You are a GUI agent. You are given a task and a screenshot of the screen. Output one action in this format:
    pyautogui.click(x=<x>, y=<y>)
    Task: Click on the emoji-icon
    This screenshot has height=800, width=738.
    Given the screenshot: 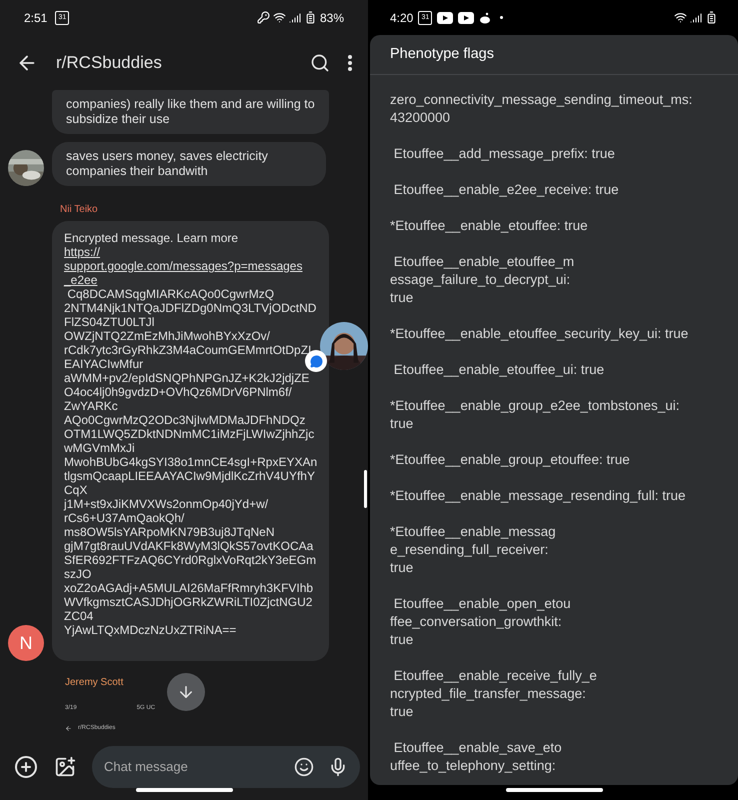 What is the action you would take?
    pyautogui.click(x=304, y=767)
    